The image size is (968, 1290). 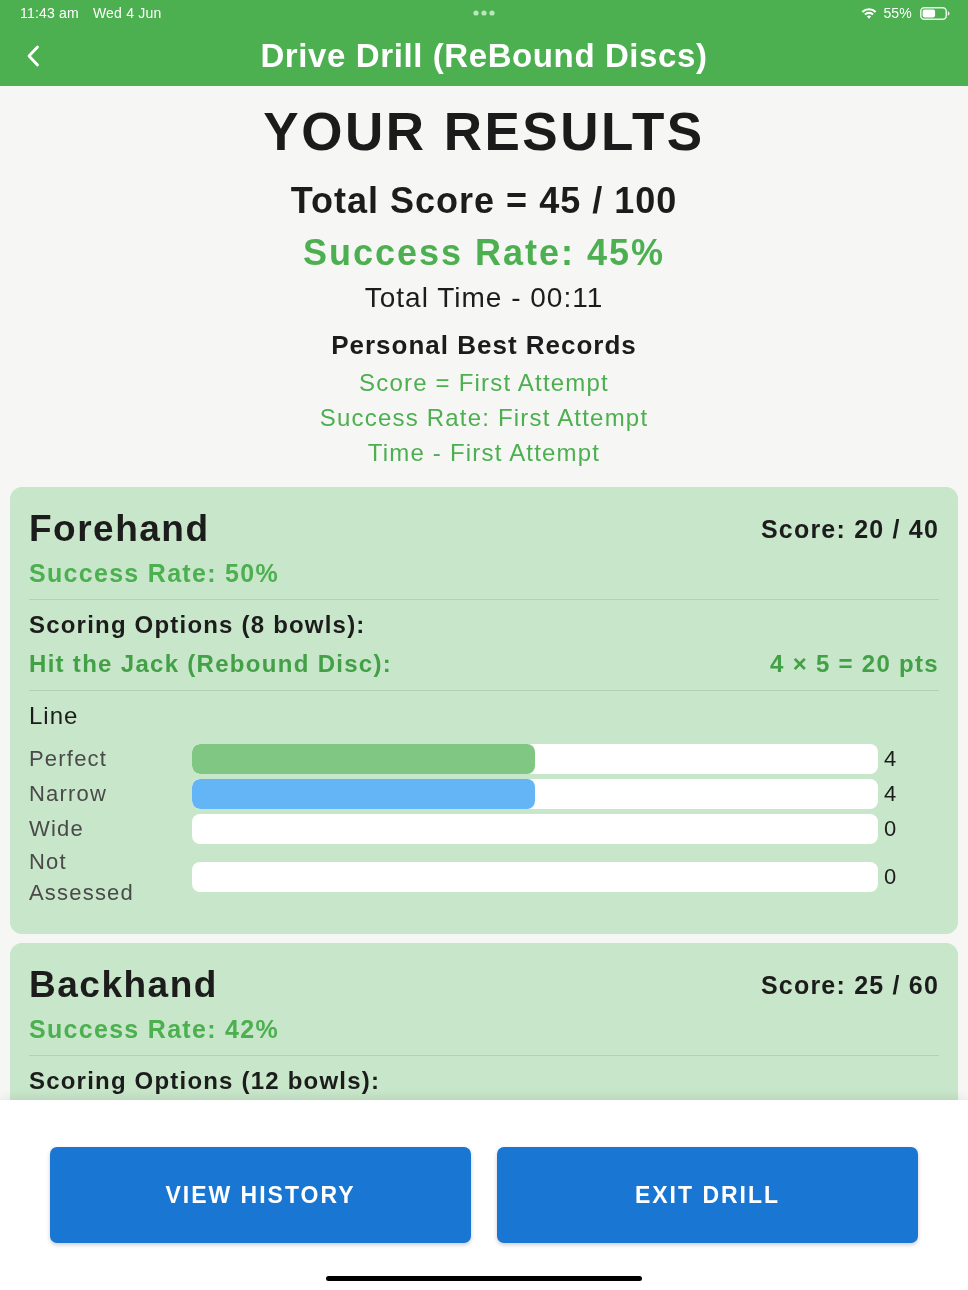 What do you see at coordinates (123, 985) in the screenshot?
I see `section-title: Backhand` at bounding box center [123, 985].